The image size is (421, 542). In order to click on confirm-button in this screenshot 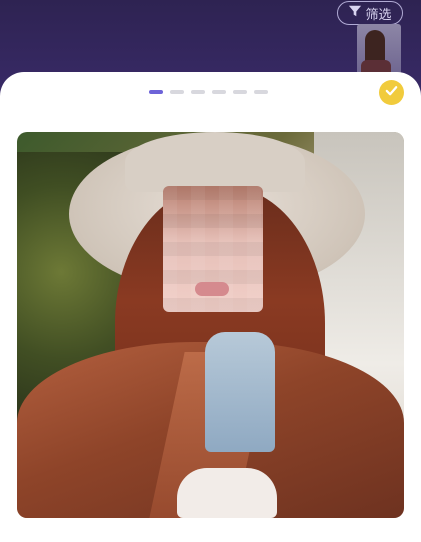, I will do `click(391, 92)`.